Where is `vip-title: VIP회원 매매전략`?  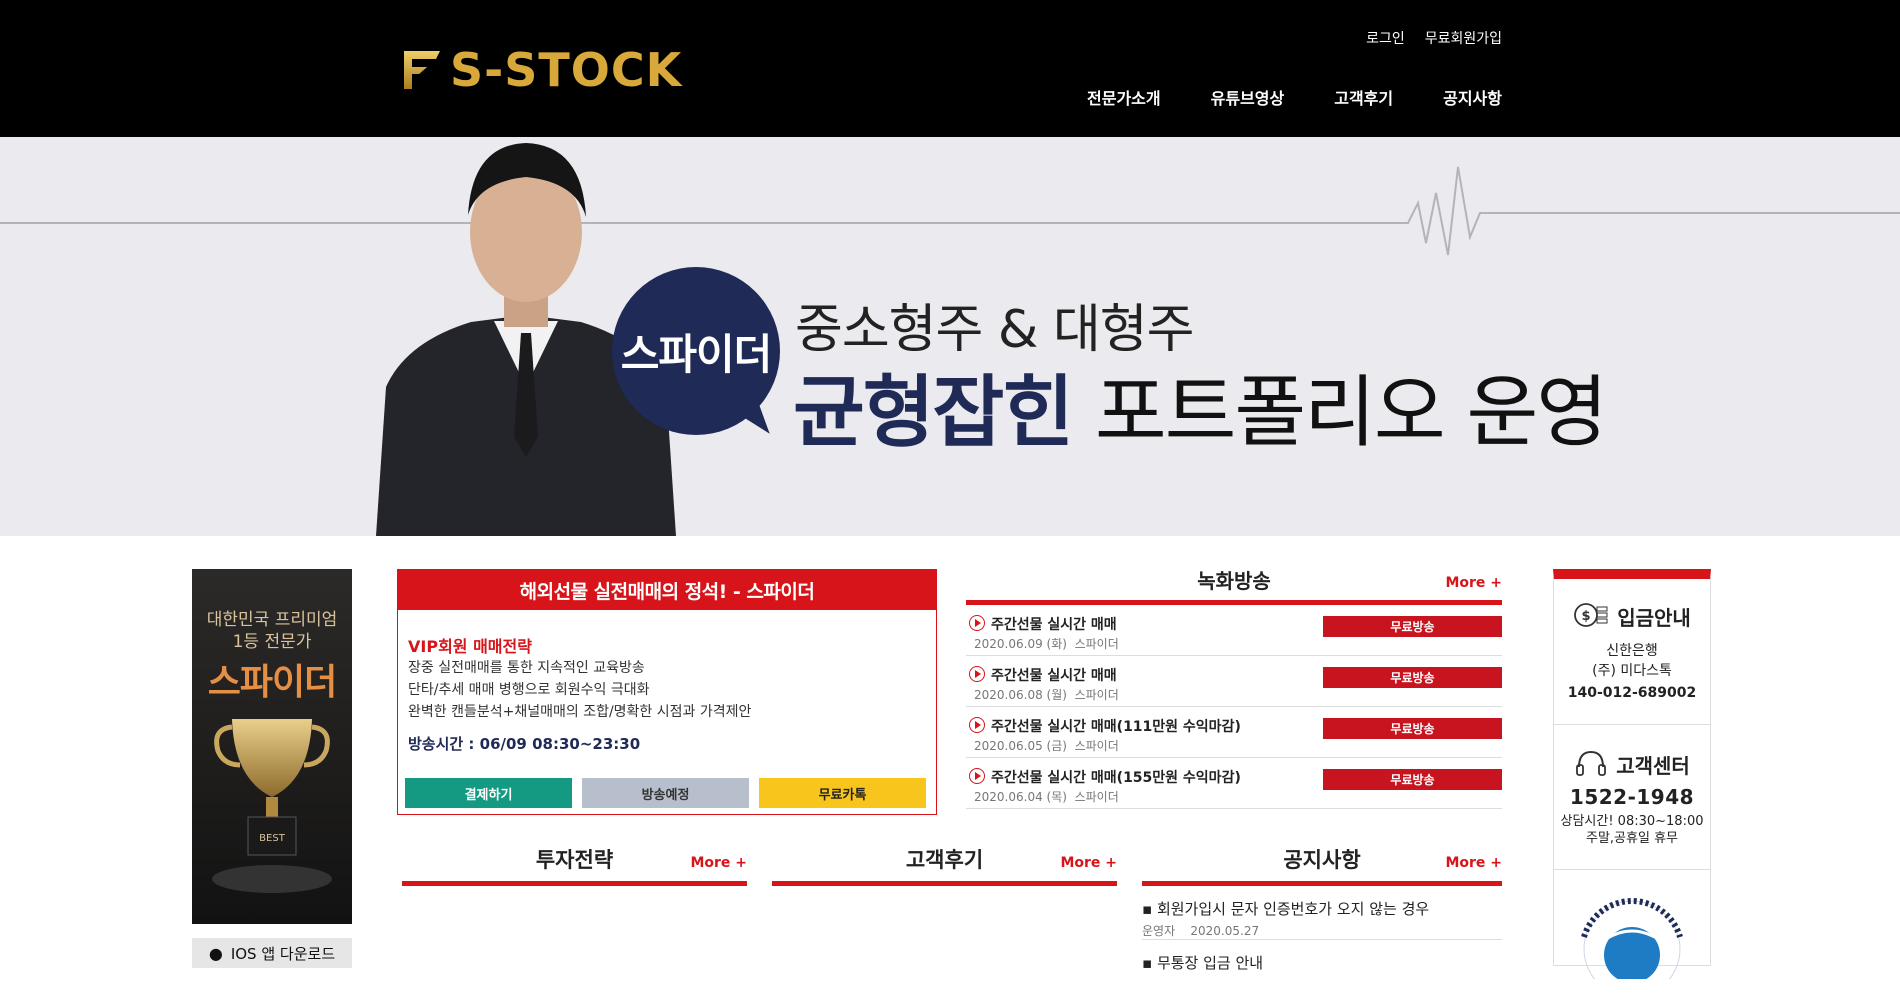
vip-title: VIP회원 매매전략 is located at coordinates (470, 646).